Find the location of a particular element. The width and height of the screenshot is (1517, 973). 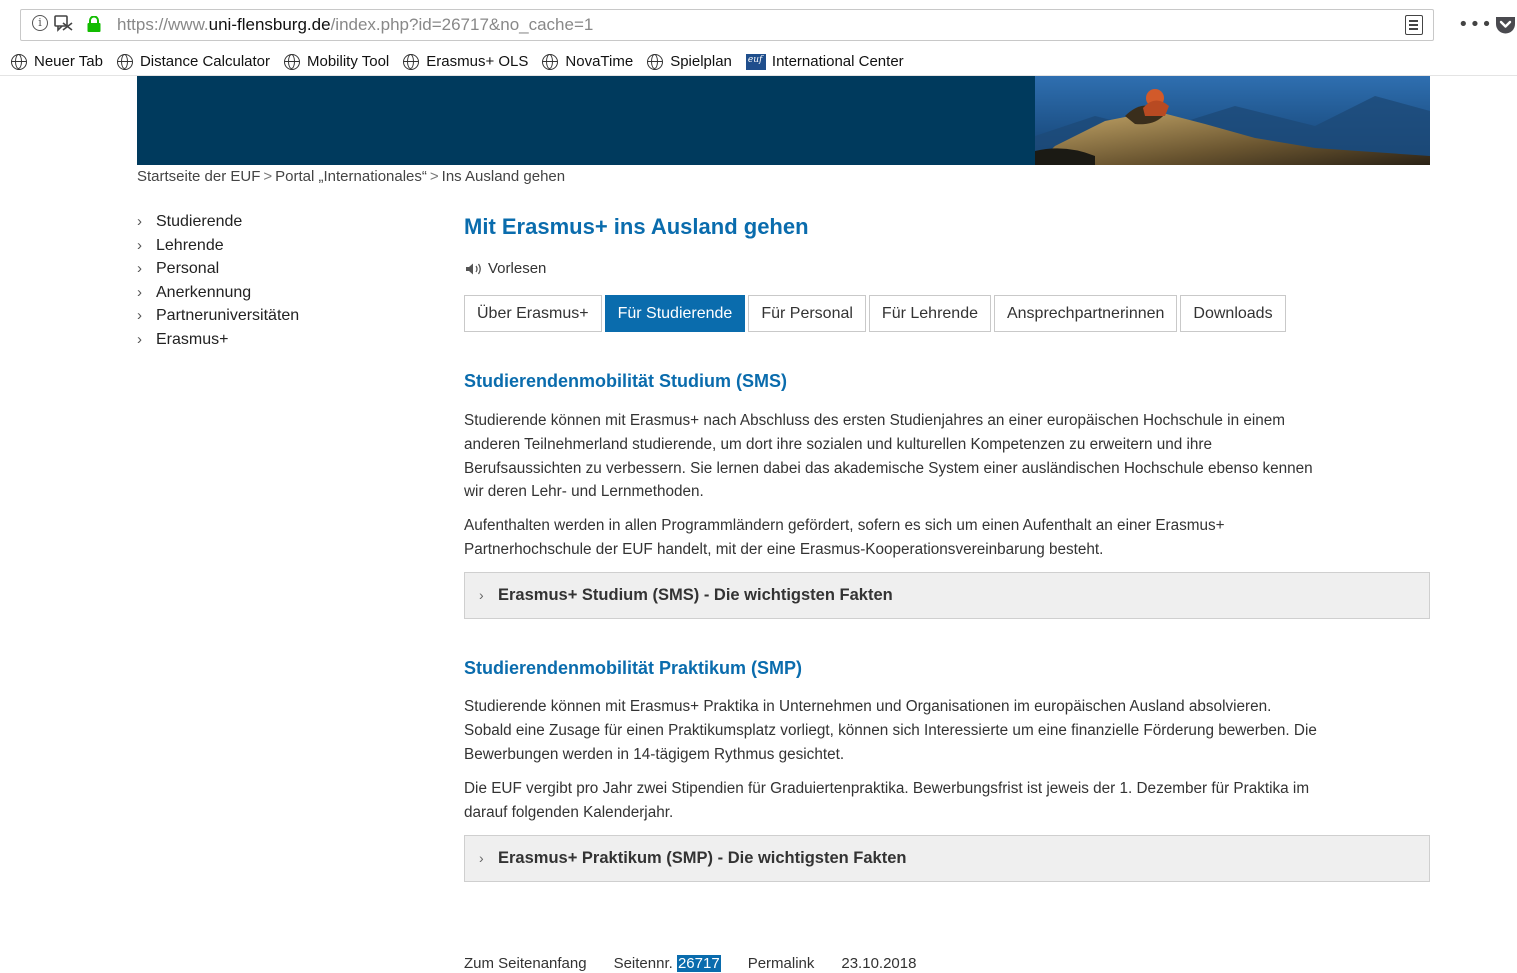

euf-logo-icon is located at coordinates (755, 61).